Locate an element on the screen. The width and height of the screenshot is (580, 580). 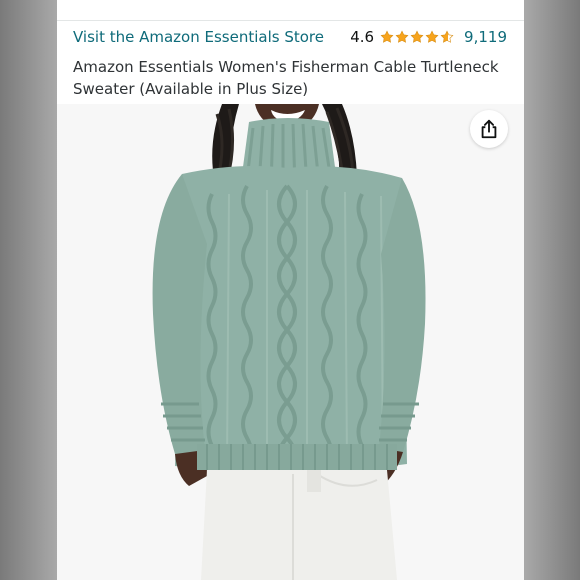
top-strip is located at coordinates (290, 10).